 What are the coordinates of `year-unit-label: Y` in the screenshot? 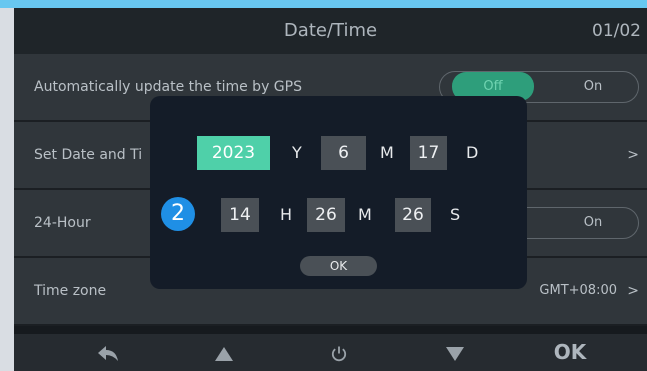 It's located at (297, 152).